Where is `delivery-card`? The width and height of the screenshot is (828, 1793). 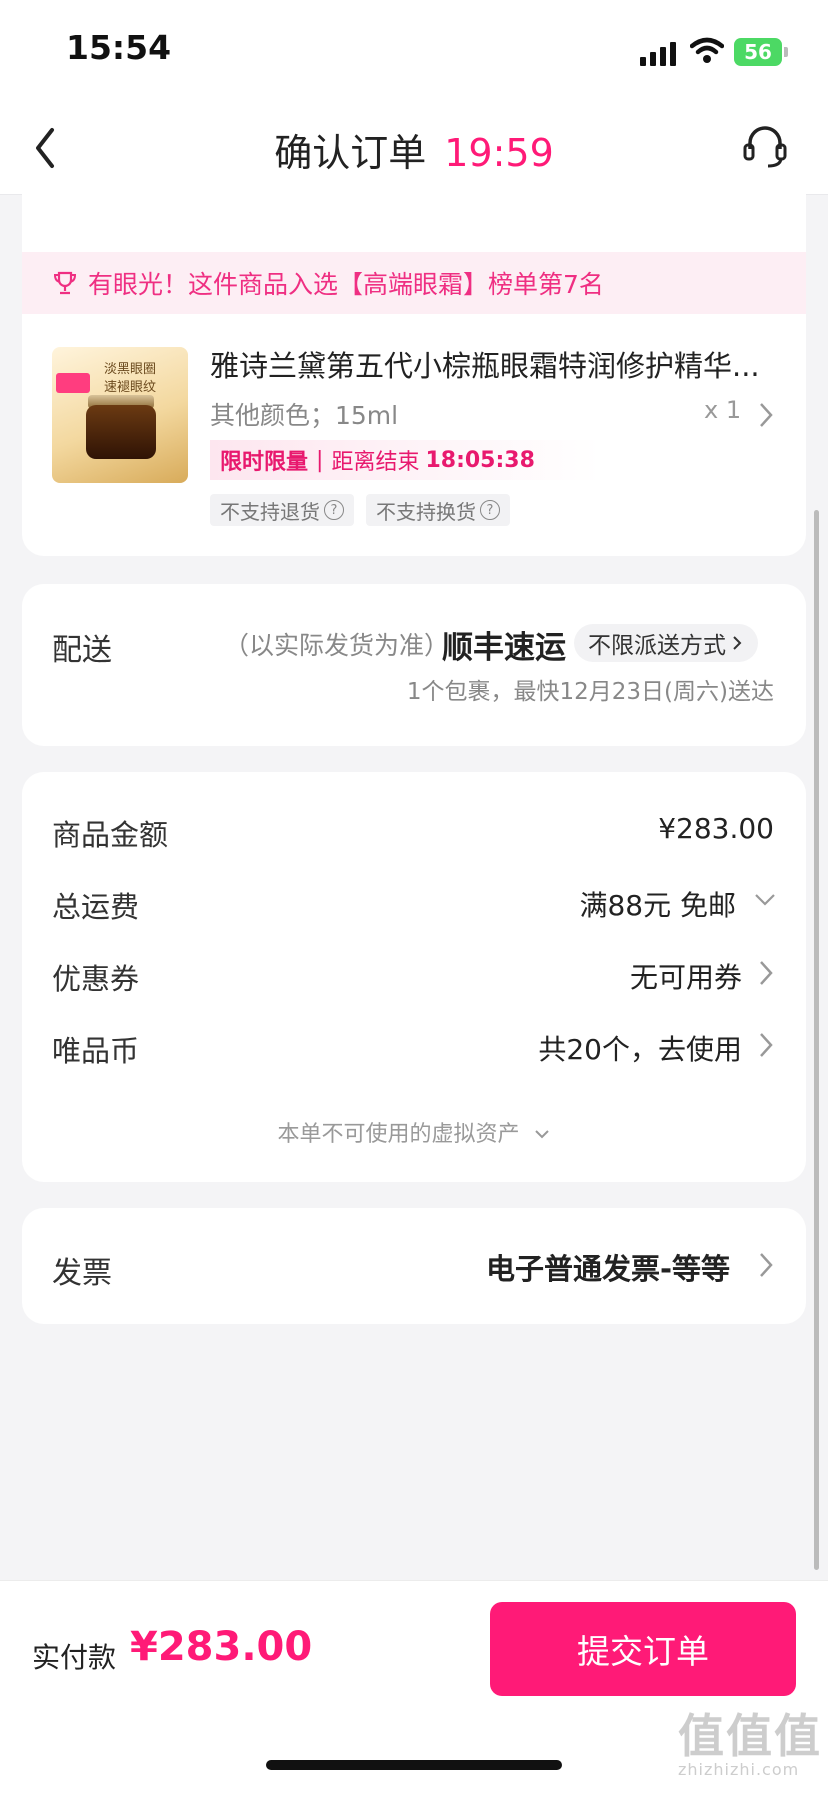
delivery-card is located at coordinates (414, 665).